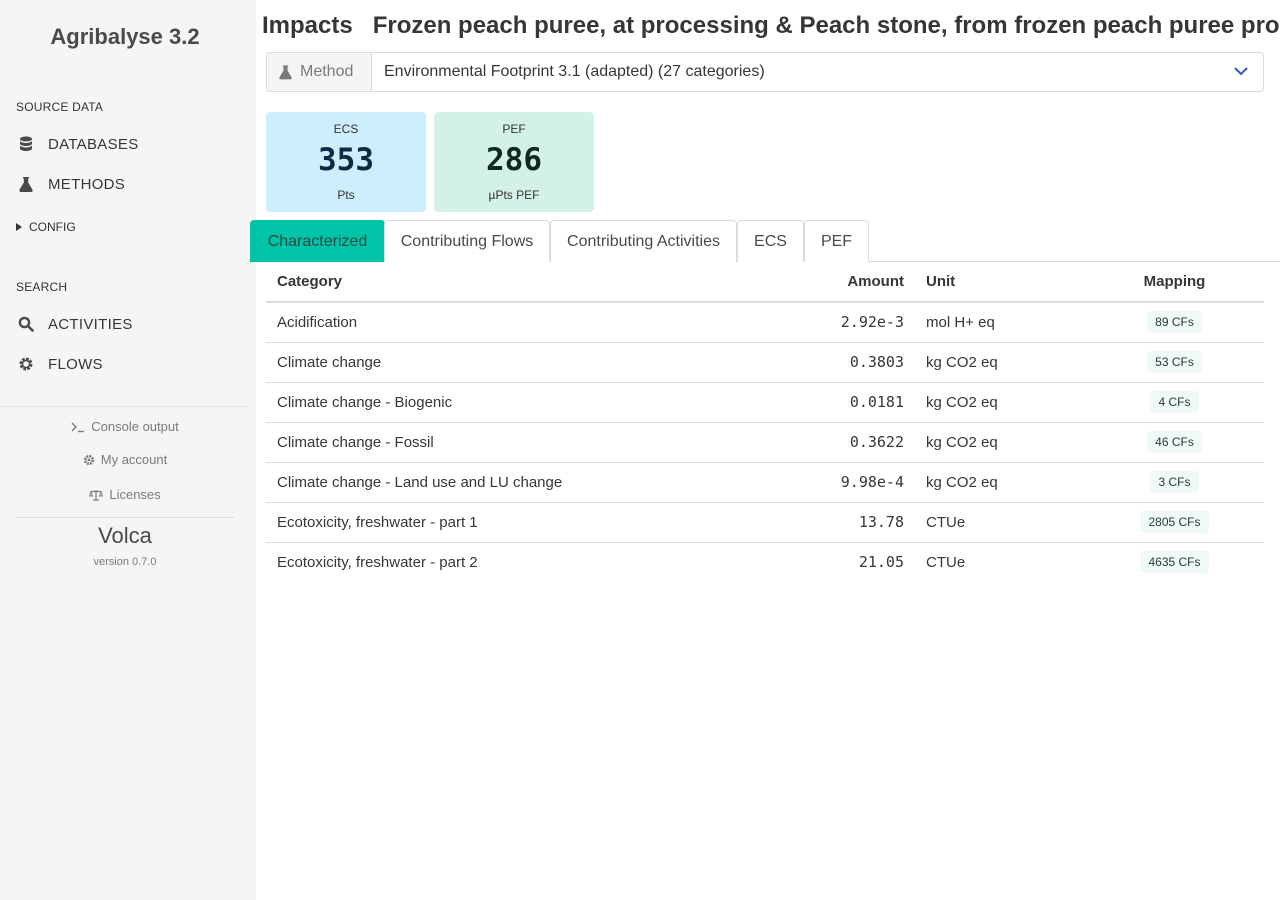 The width and height of the screenshot is (1280, 900). Describe the element at coordinates (461, 282) in the screenshot. I see `column-header-category: Category` at that location.